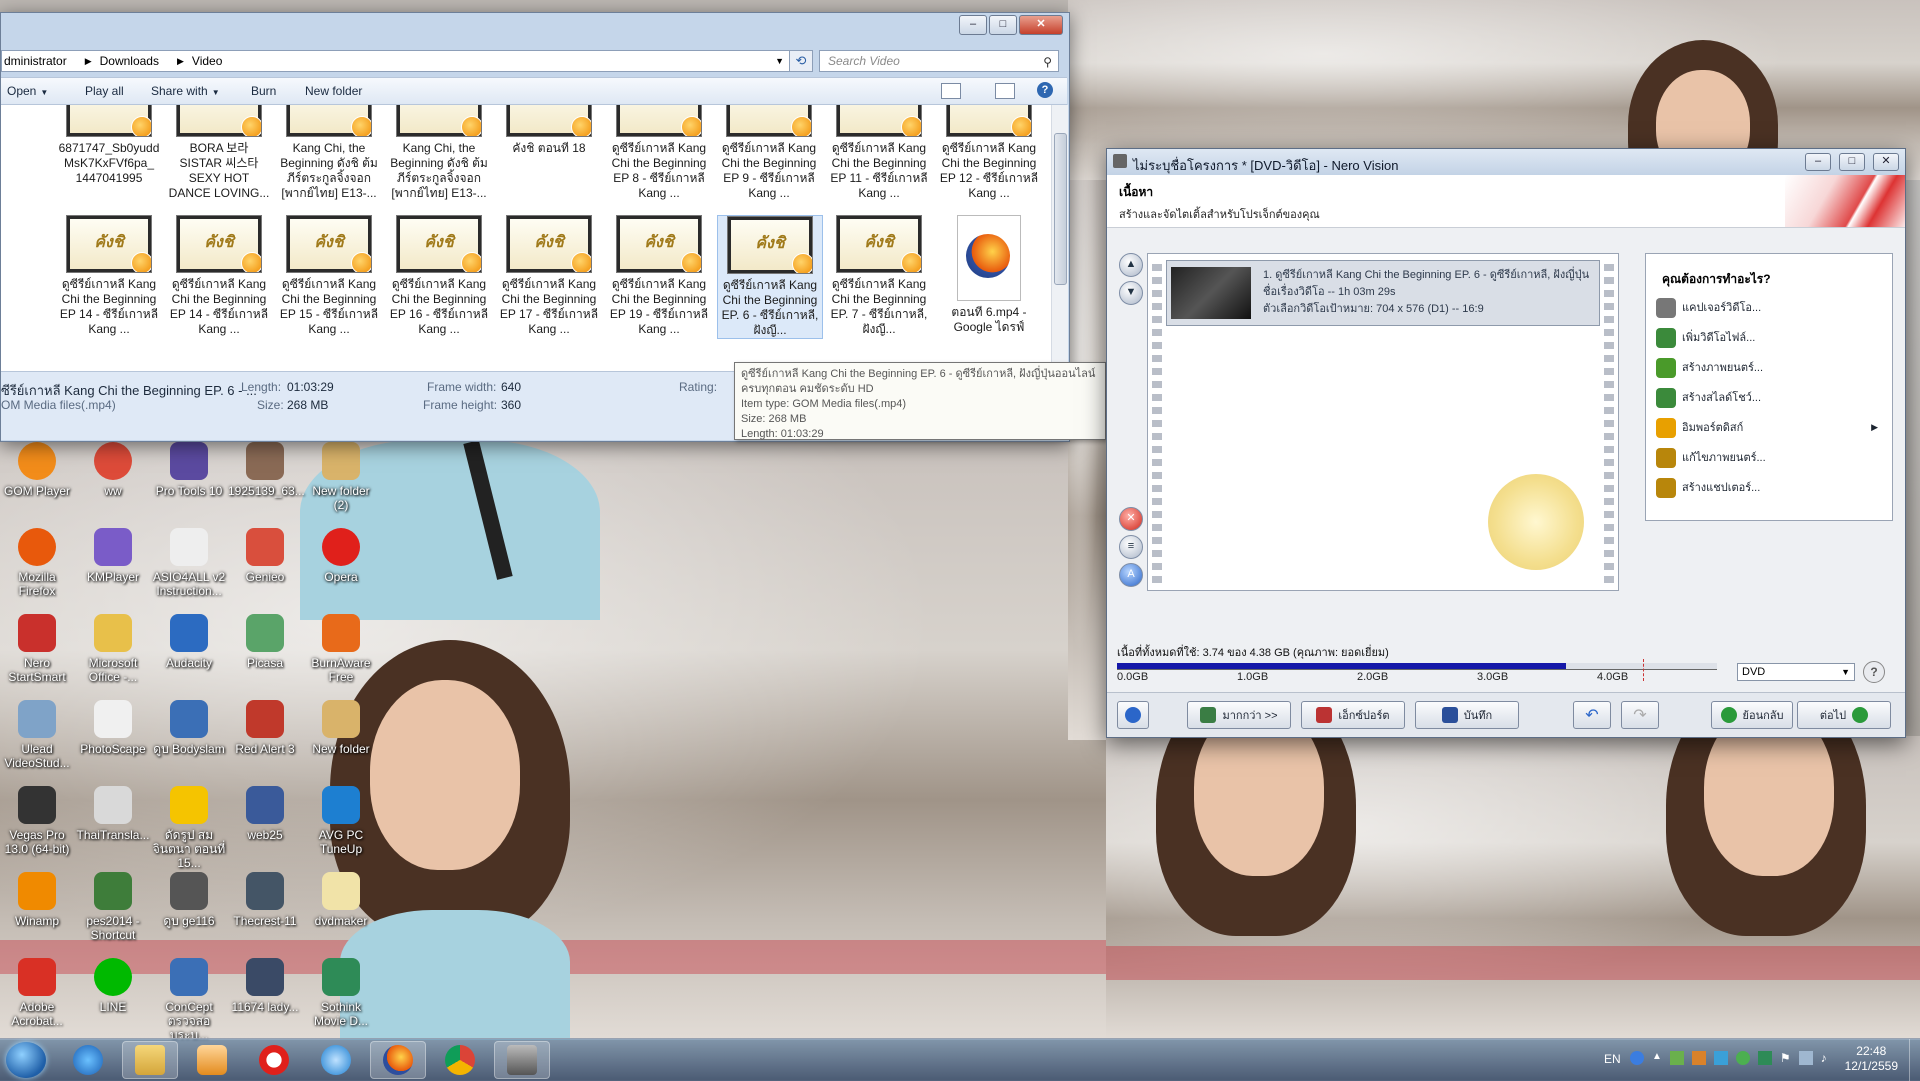 Image resolution: width=1920 pixels, height=1081 pixels. What do you see at coordinates (207, 61) in the screenshot?
I see `breadcrumb-item: Video` at bounding box center [207, 61].